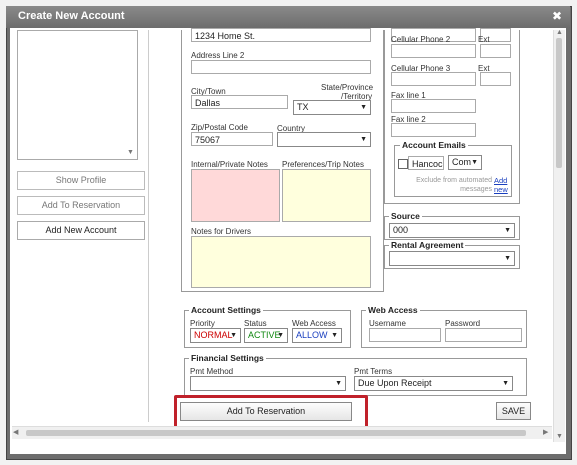  Describe the element at coordinates (81, 180) in the screenshot. I see `show-profile-button: Show Profile` at that location.